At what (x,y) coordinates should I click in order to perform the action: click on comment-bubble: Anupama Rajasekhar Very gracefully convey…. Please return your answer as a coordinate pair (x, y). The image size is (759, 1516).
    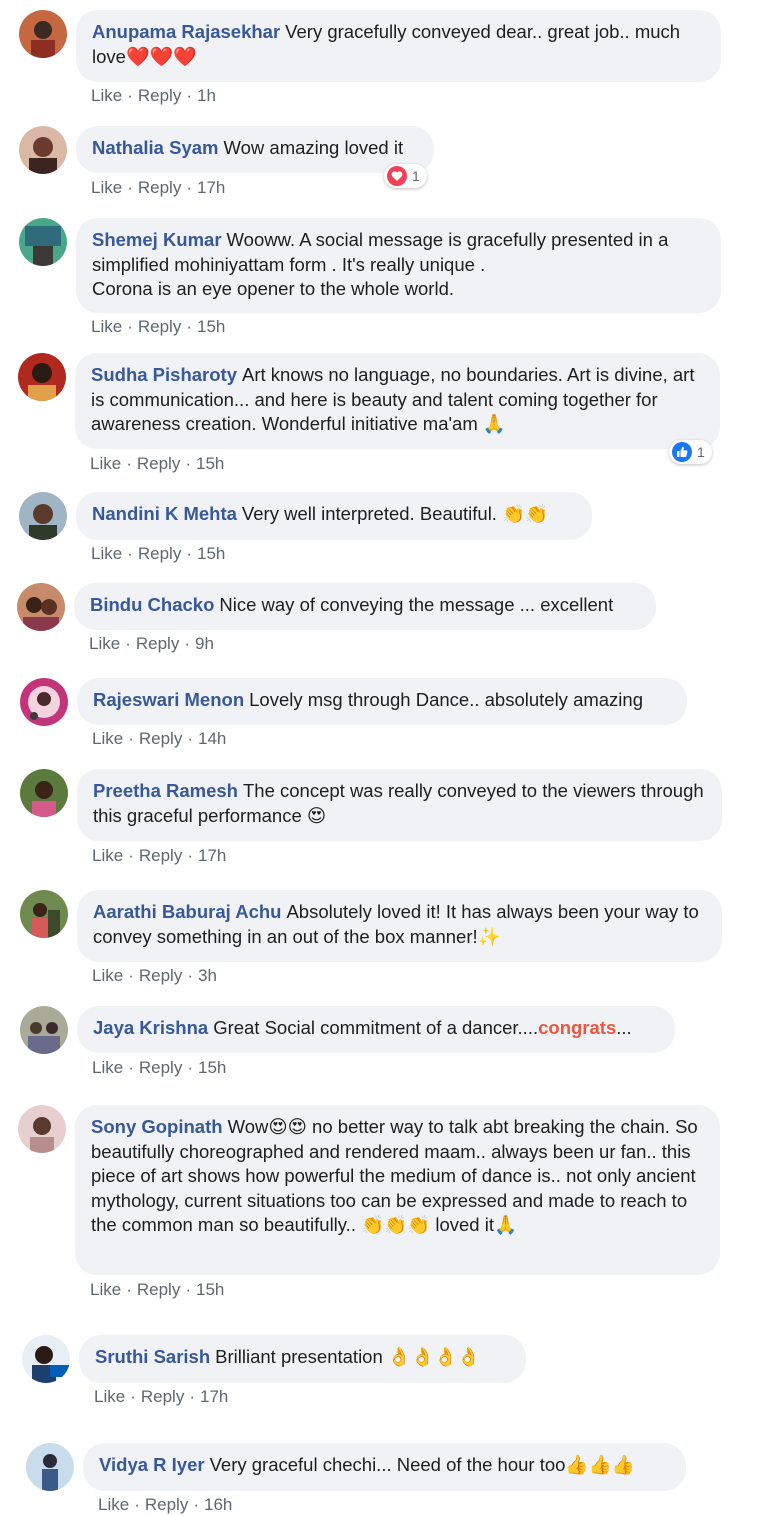
    Looking at the image, I should click on (398, 46).